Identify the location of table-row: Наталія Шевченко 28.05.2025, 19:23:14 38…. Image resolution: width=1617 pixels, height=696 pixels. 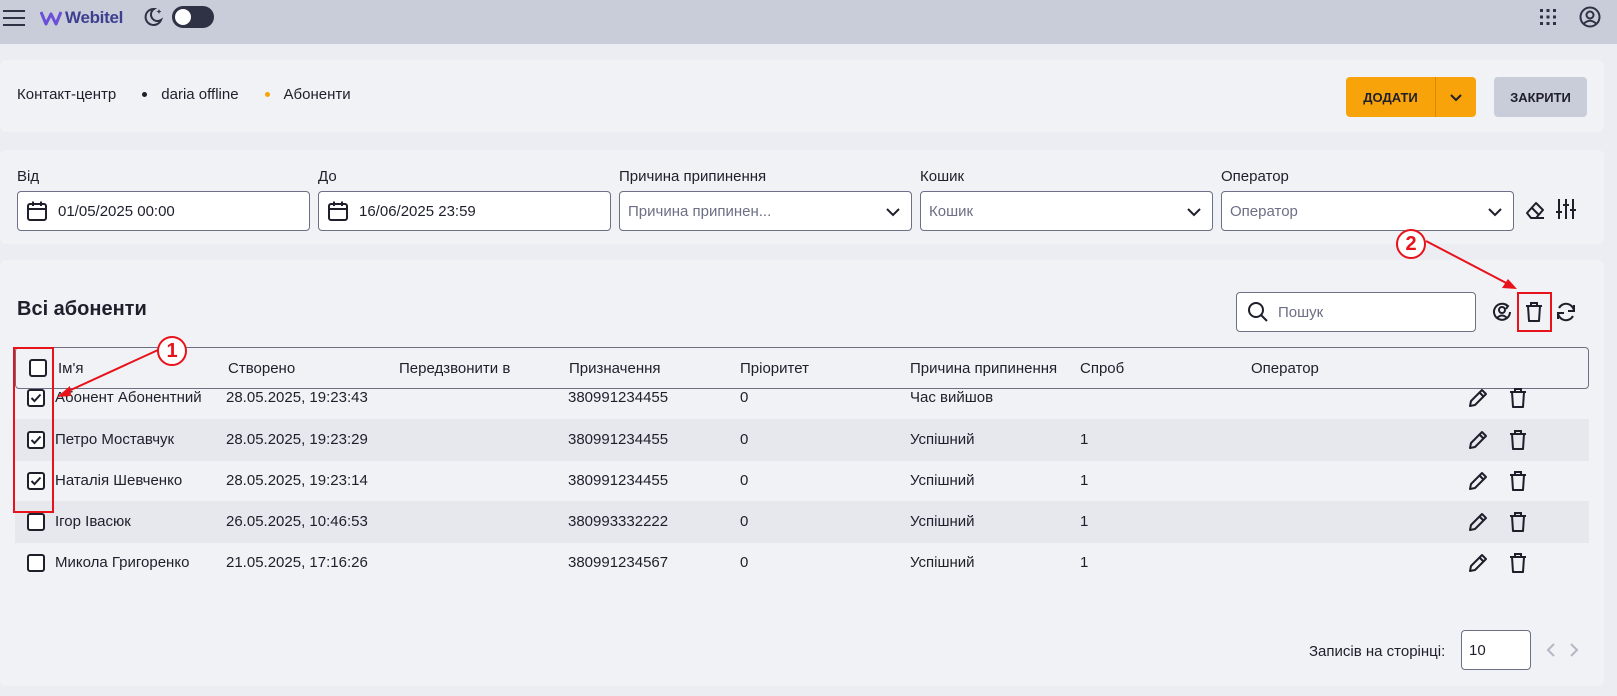
(802, 481).